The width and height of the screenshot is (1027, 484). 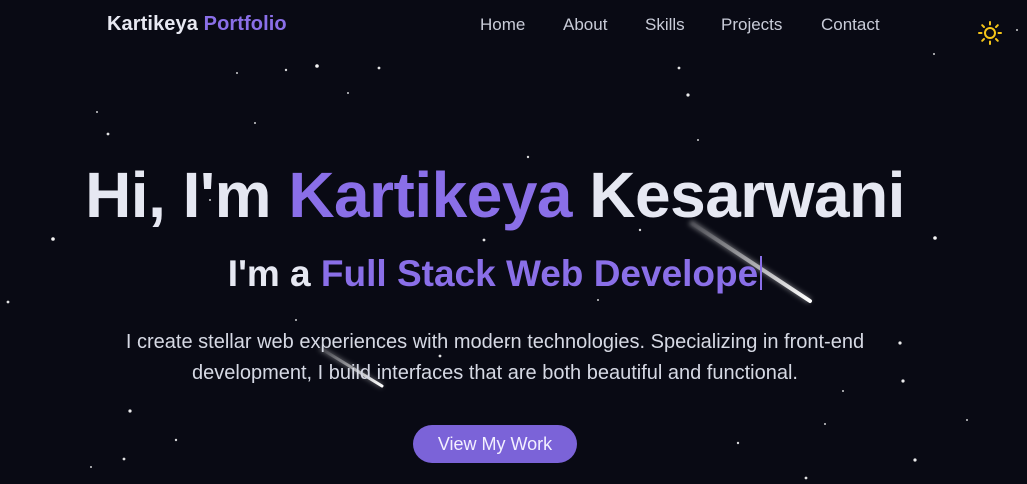 What do you see at coordinates (245, 24) in the screenshot?
I see `brand-portfolio: Portfolio` at bounding box center [245, 24].